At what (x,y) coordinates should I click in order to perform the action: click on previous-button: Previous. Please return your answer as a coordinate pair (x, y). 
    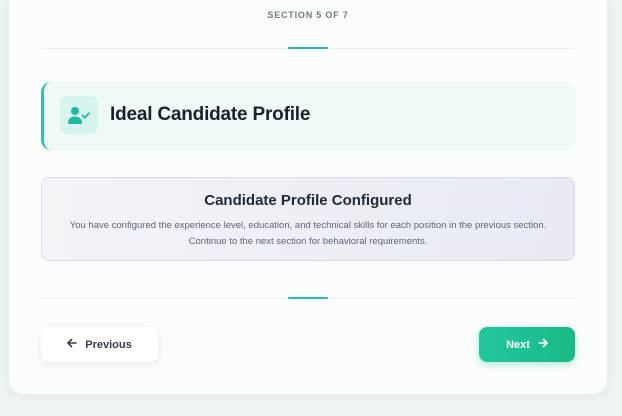
    Looking at the image, I should click on (99, 344).